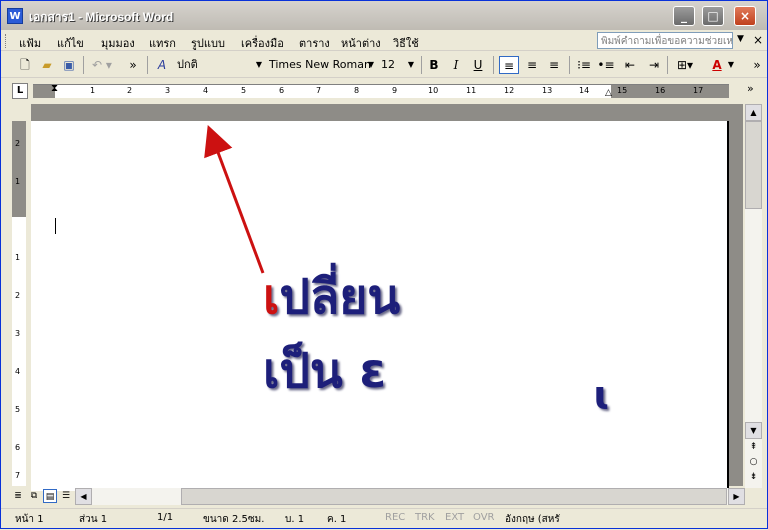  Describe the element at coordinates (30, 43) in the screenshot. I see `menu-file: แฟ้ม` at that location.